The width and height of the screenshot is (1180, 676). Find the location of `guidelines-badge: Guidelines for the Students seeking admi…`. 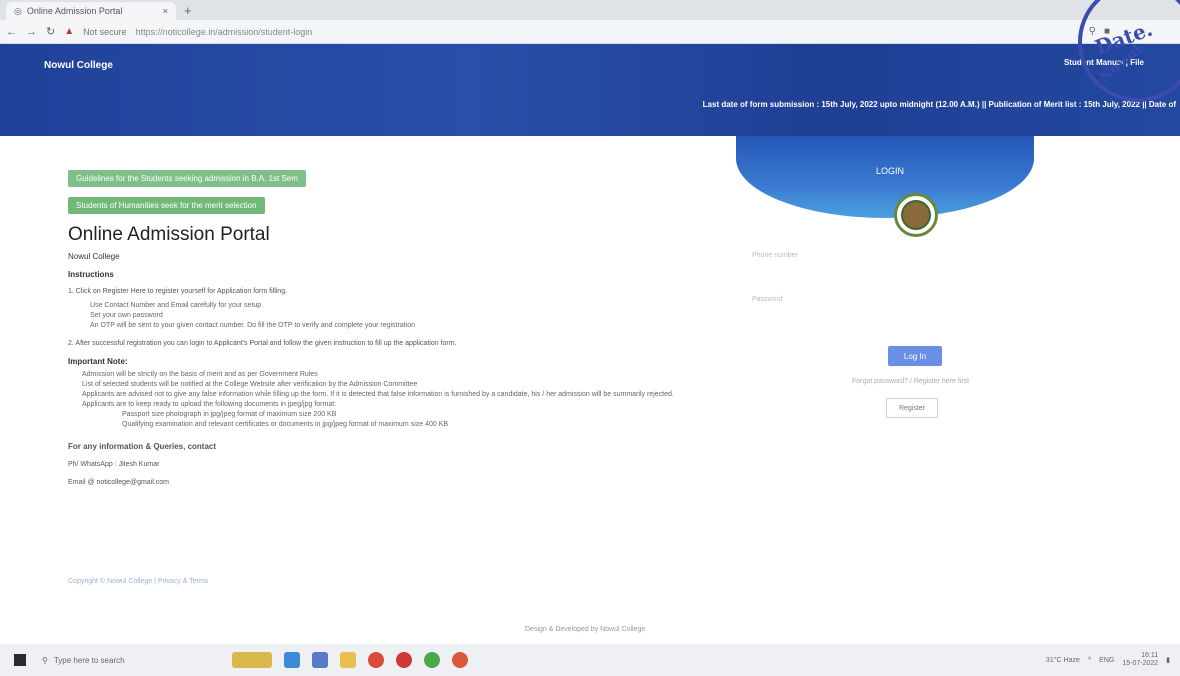

guidelines-badge: Guidelines for the Students seeking admi… is located at coordinates (187, 178).